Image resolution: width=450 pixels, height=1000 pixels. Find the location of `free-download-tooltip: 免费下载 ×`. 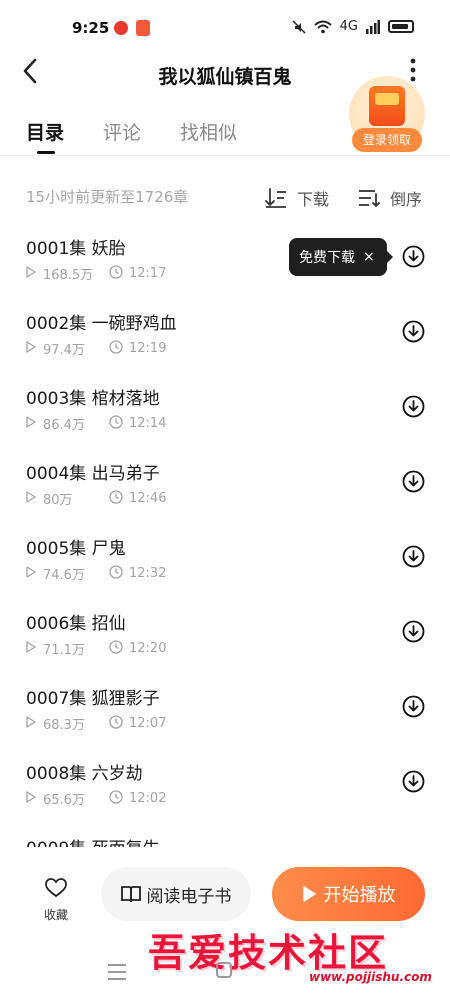

free-download-tooltip: 免费下载 × is located at coordinates (341, 257).